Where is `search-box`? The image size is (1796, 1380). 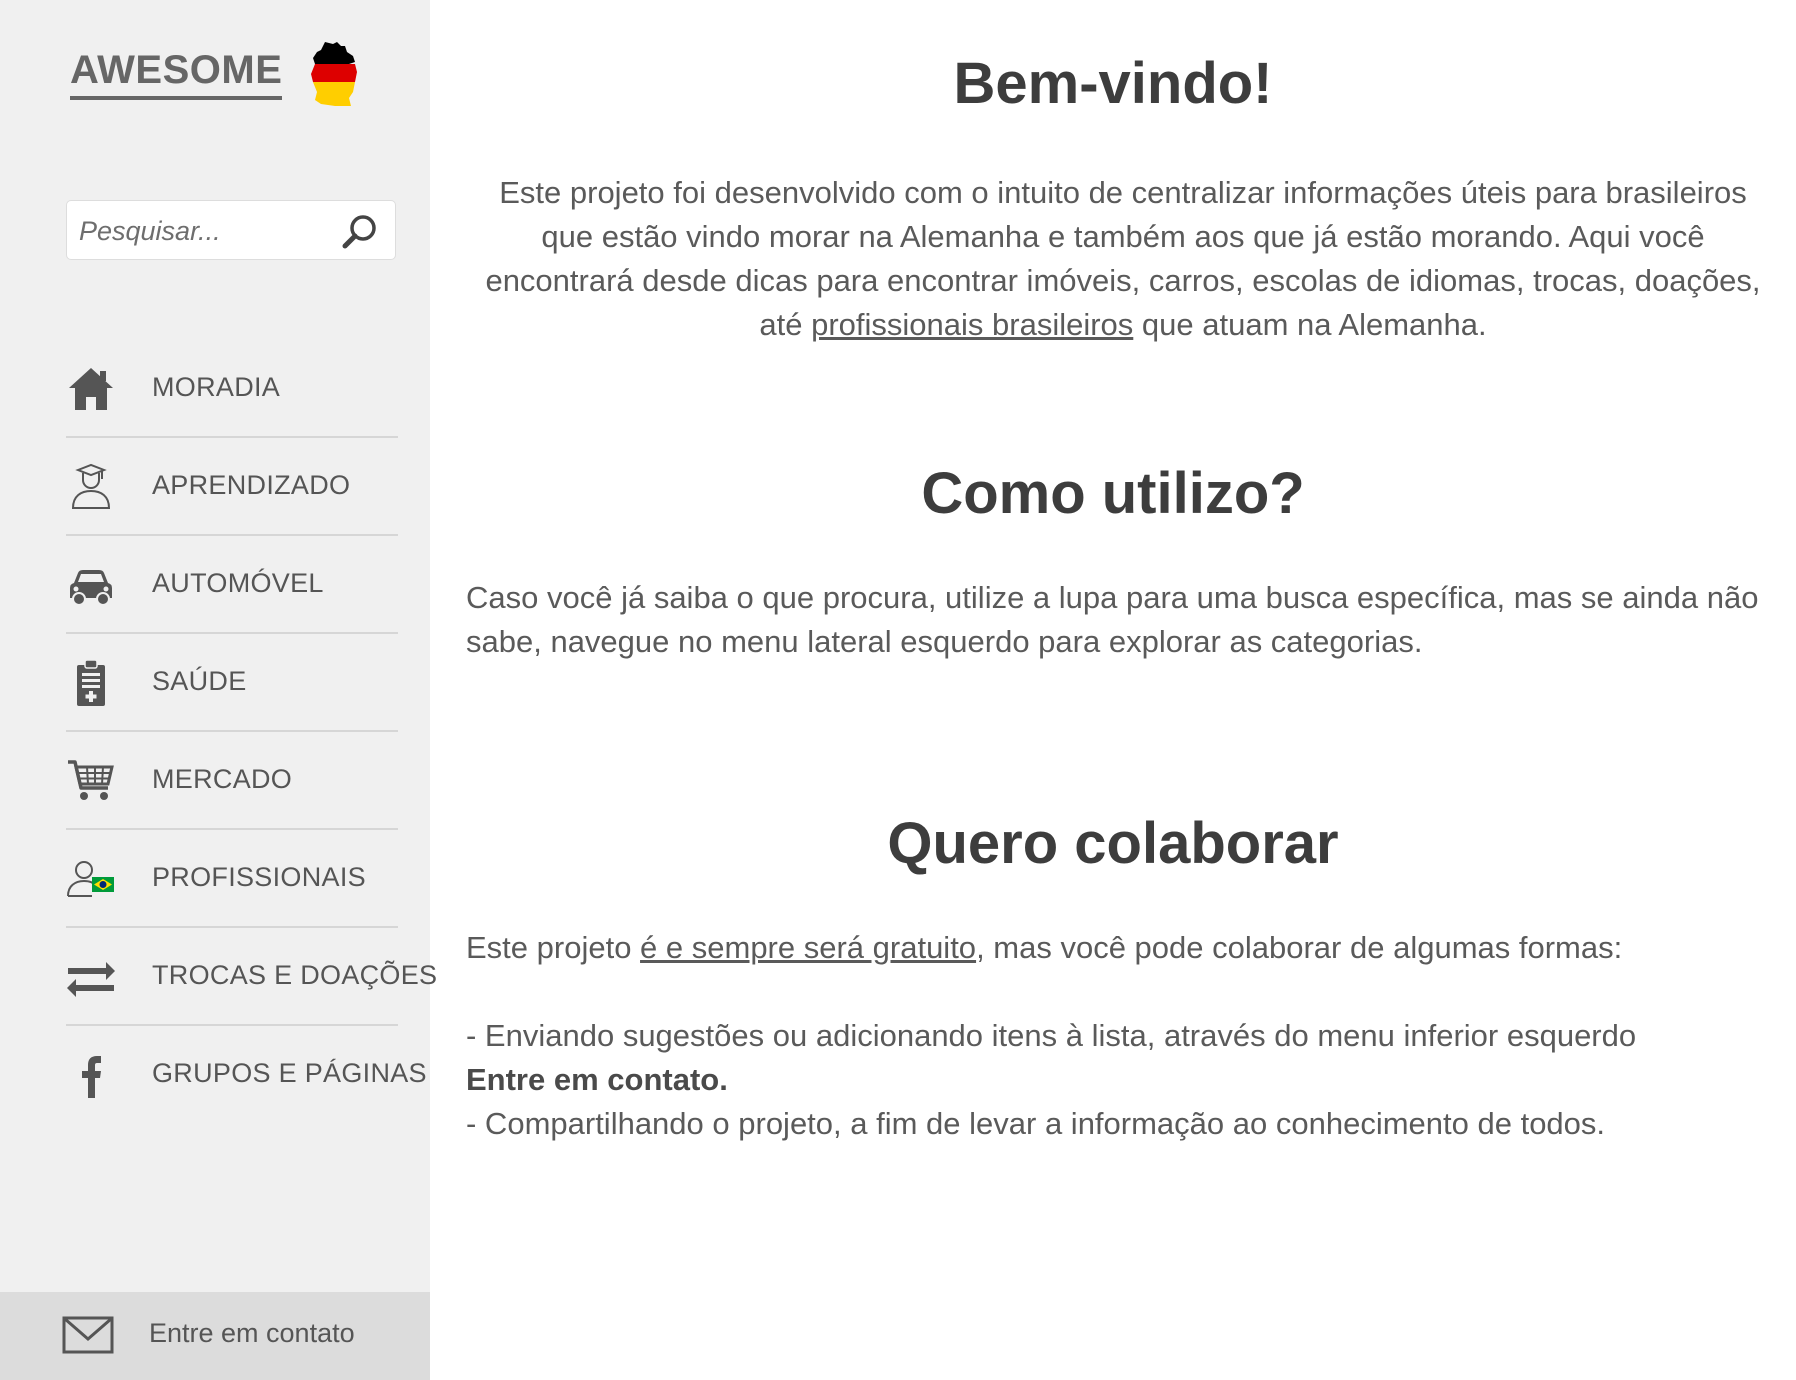 search-box is located at coordinates (231, 230).